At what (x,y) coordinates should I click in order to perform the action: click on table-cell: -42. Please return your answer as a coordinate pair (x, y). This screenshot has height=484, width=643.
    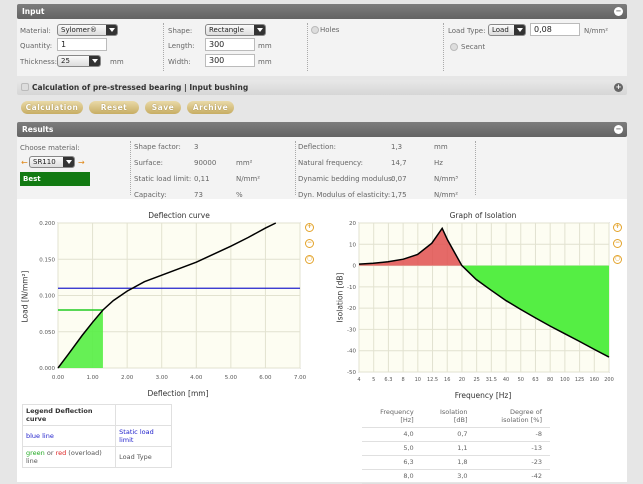
    Looking at the image, I should click on (512, 476).